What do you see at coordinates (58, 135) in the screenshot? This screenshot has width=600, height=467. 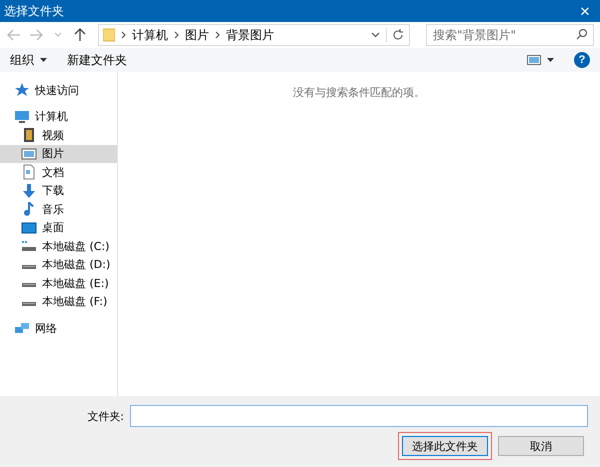 I see `sidebar-item: 视频` at bounding box center [58, 135].